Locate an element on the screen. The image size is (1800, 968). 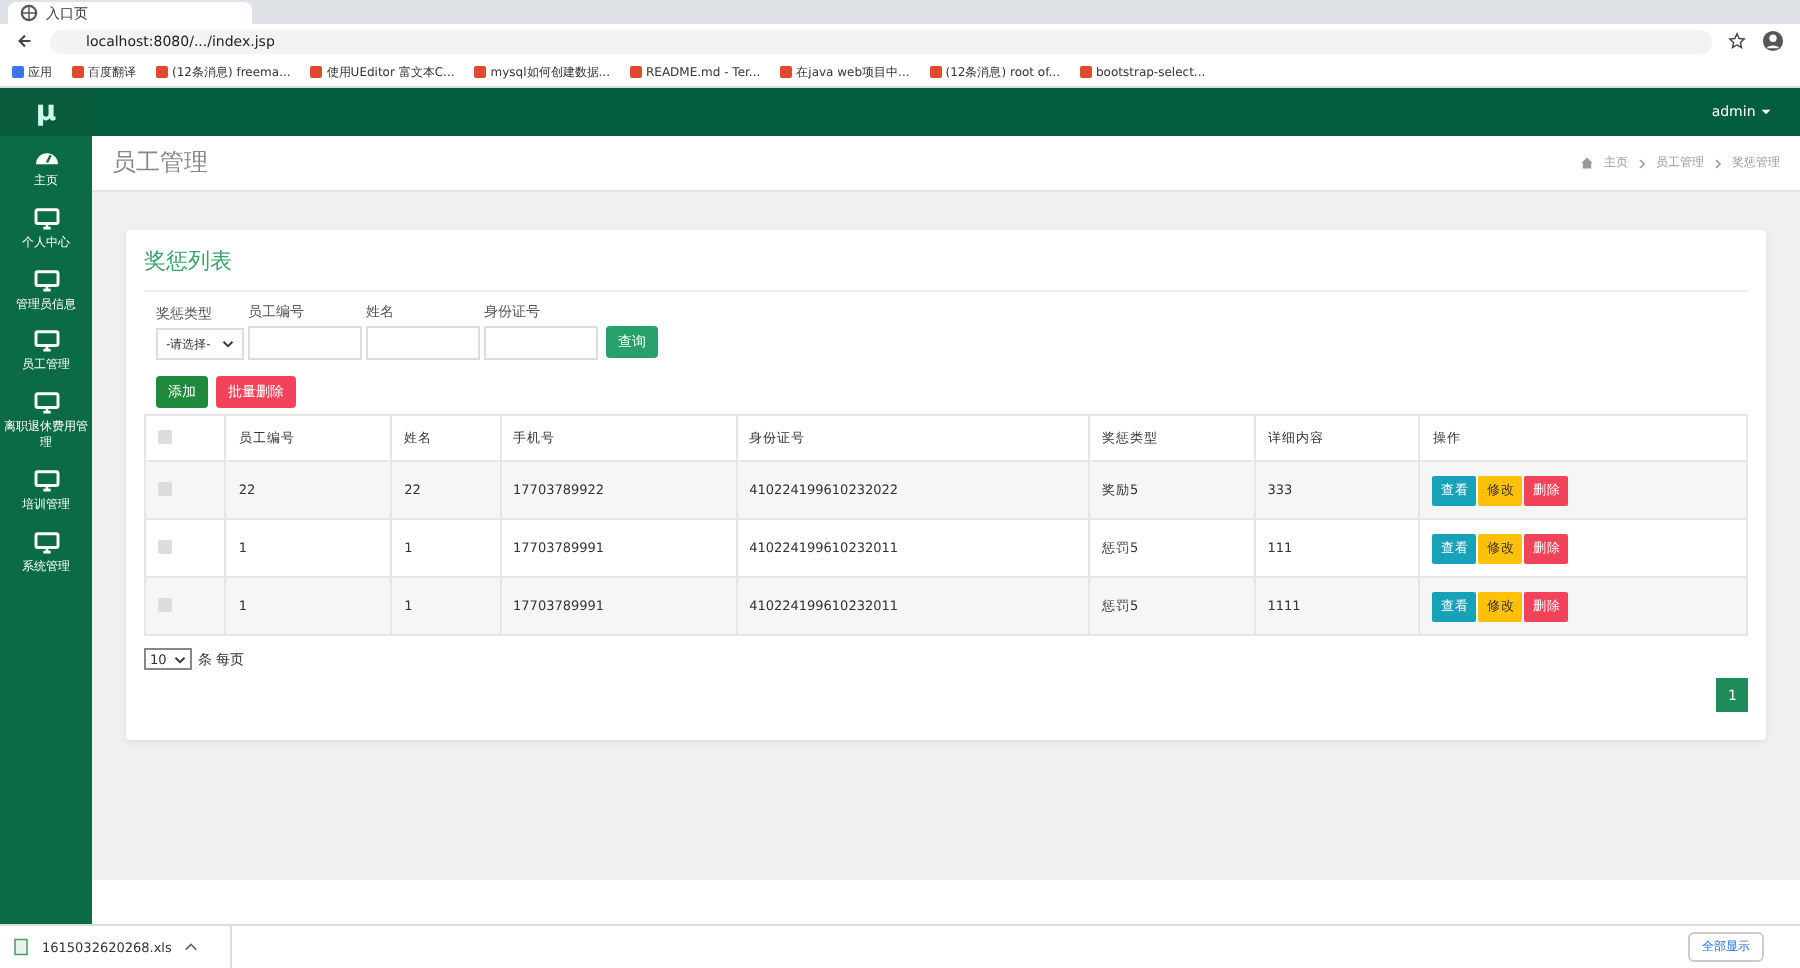
globe-icon is located at coordinates (29, 13).